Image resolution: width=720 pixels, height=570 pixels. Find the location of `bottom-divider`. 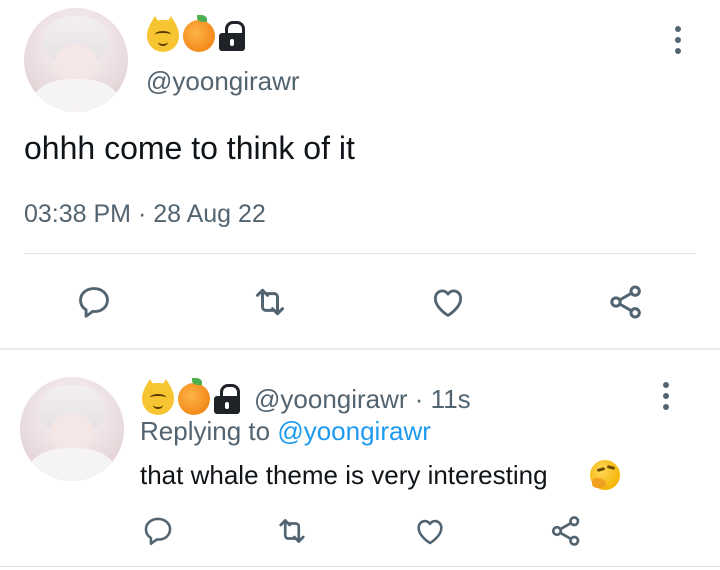

bottom-divider is located at coordinates (360, 566).